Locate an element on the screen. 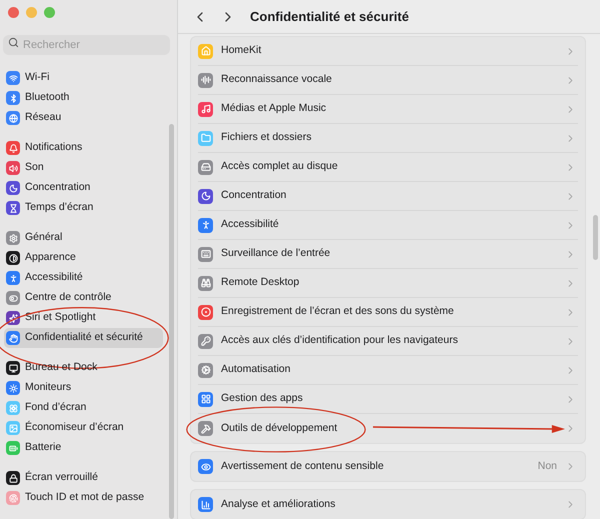  sidebar-item: Apparence is located at coordinates (83, 258).